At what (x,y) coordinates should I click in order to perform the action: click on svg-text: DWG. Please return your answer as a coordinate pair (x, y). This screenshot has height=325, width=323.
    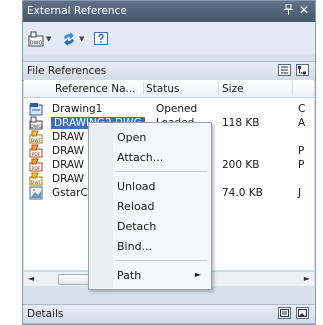
    Looking at the image, I should click on (36, 44).